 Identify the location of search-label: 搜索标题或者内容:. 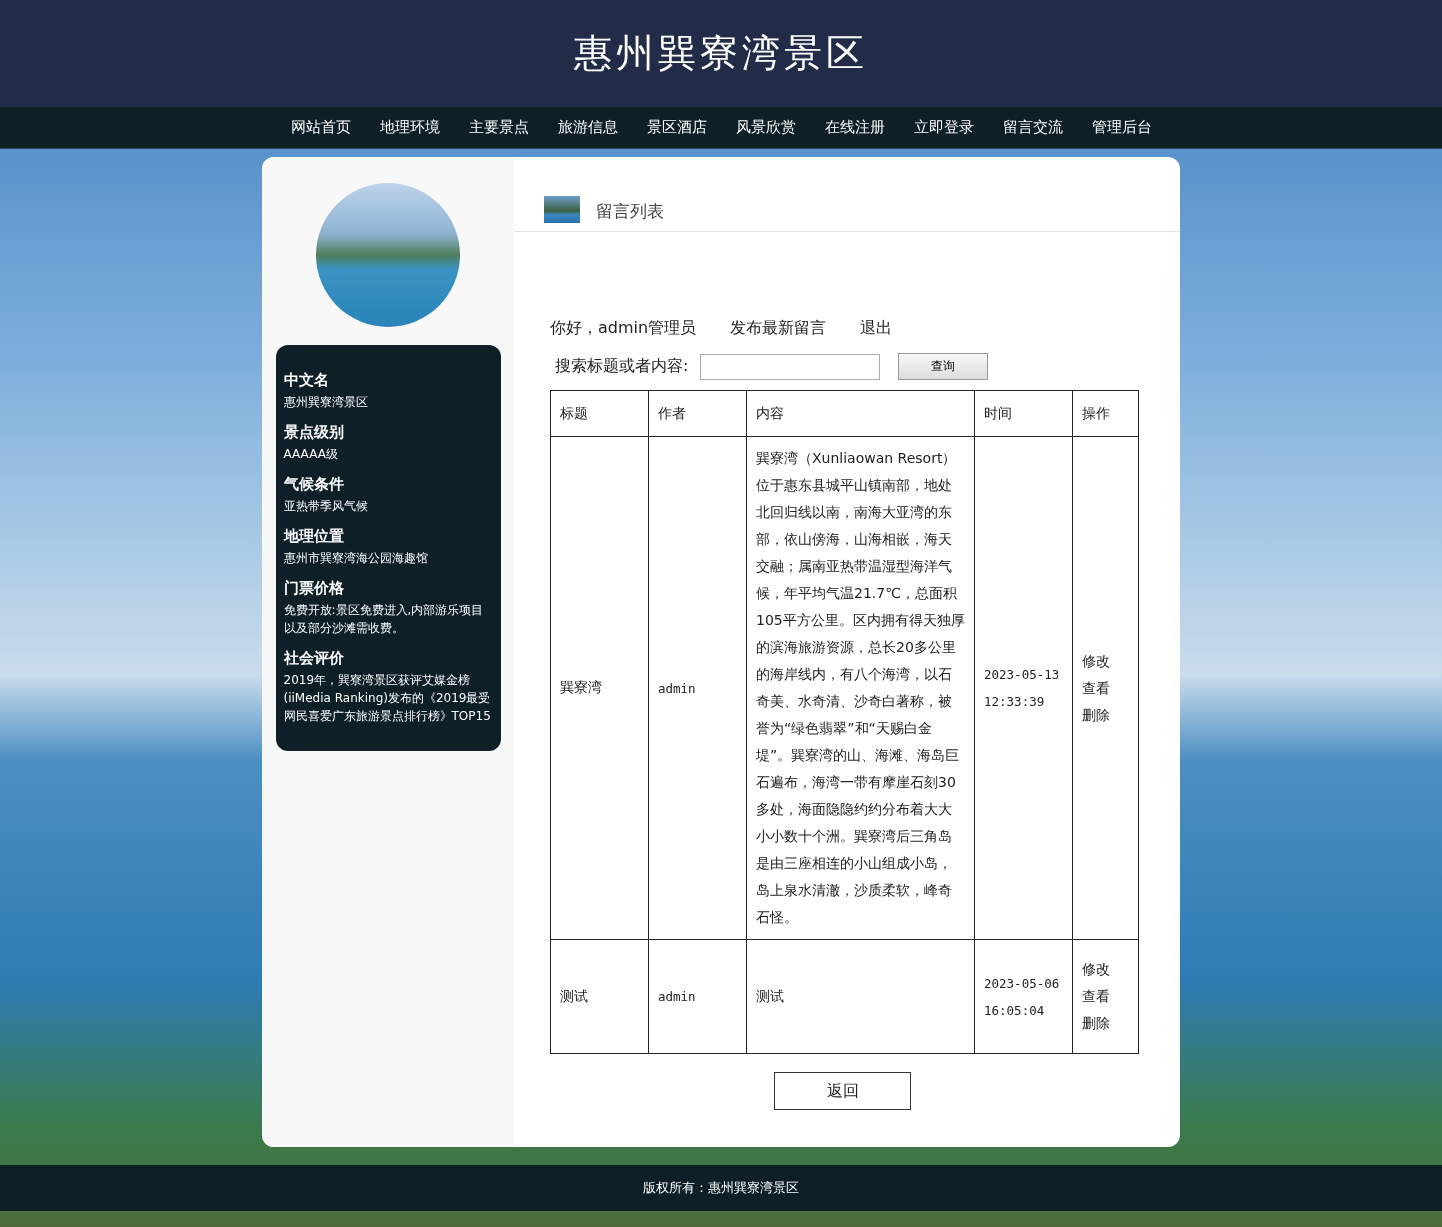
(622, 366).